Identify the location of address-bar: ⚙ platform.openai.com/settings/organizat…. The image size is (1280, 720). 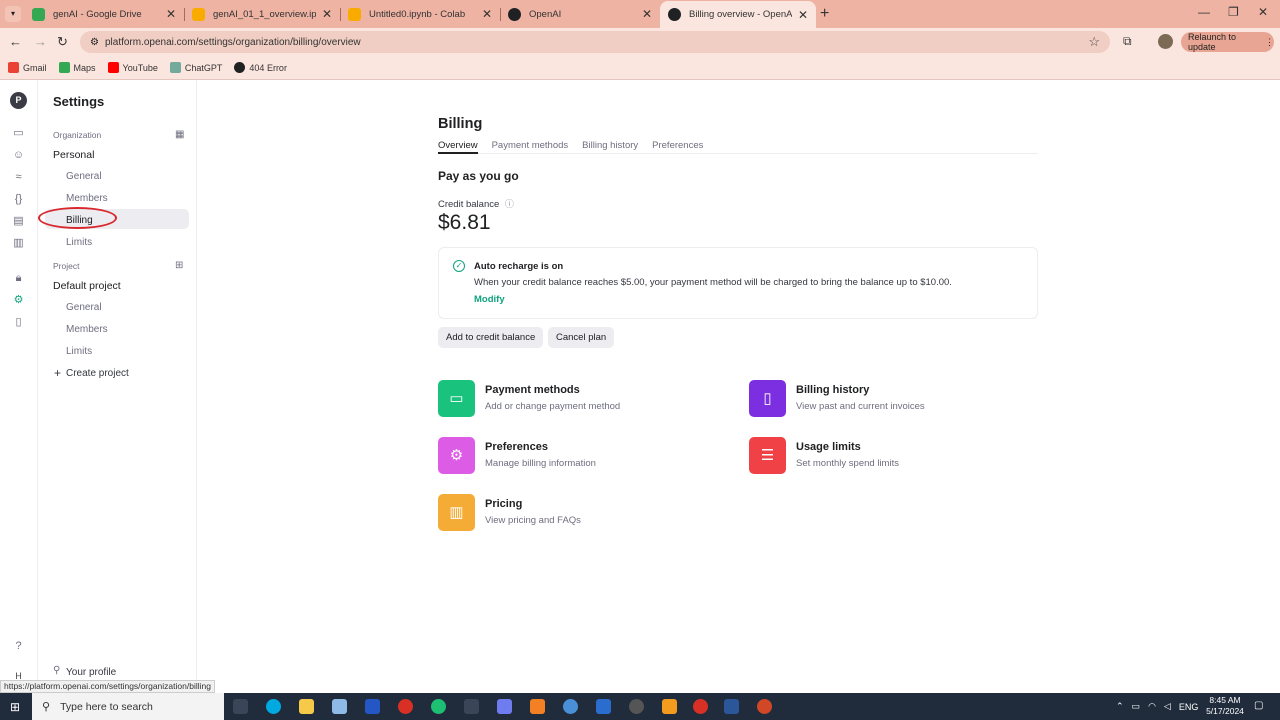
(595, 42).